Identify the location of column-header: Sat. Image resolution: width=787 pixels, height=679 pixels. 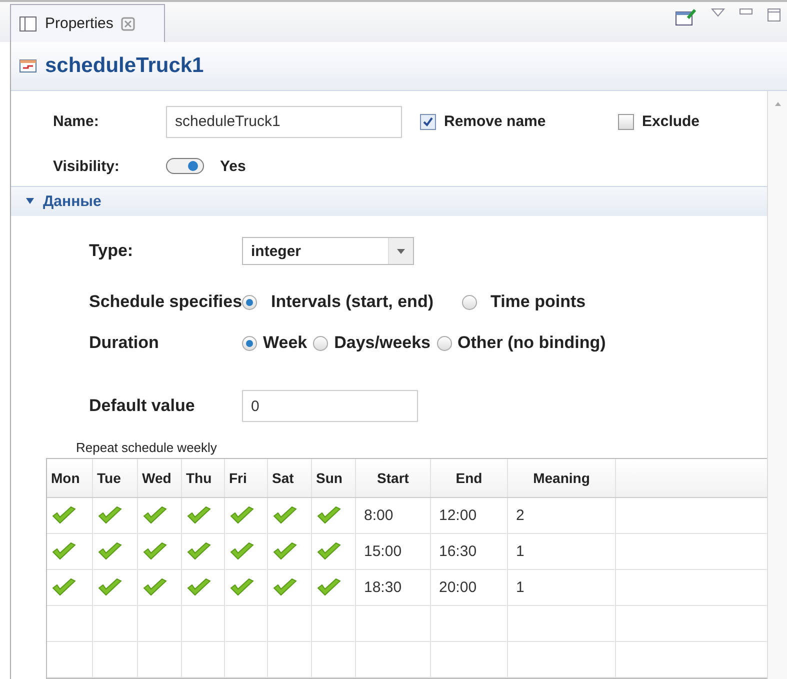
(290, 478).